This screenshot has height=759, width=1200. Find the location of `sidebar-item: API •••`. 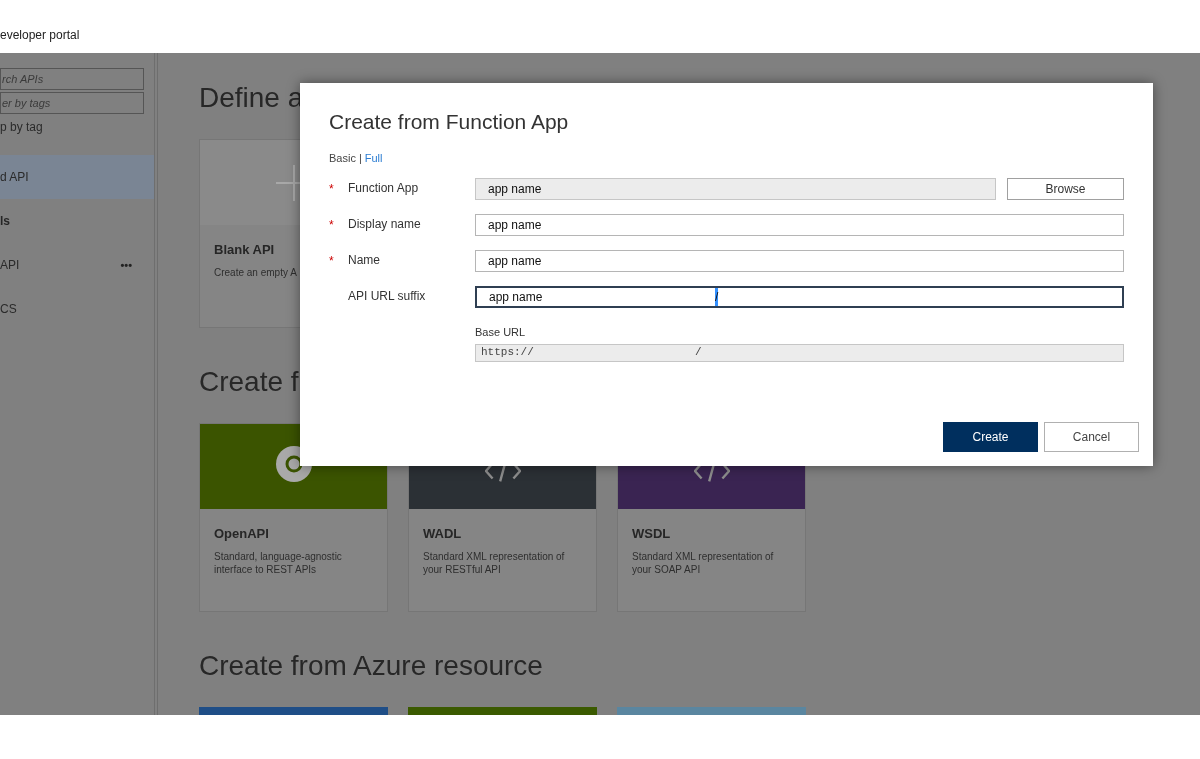

sidebar-item: API ••• is located at coordinates (77, 265).